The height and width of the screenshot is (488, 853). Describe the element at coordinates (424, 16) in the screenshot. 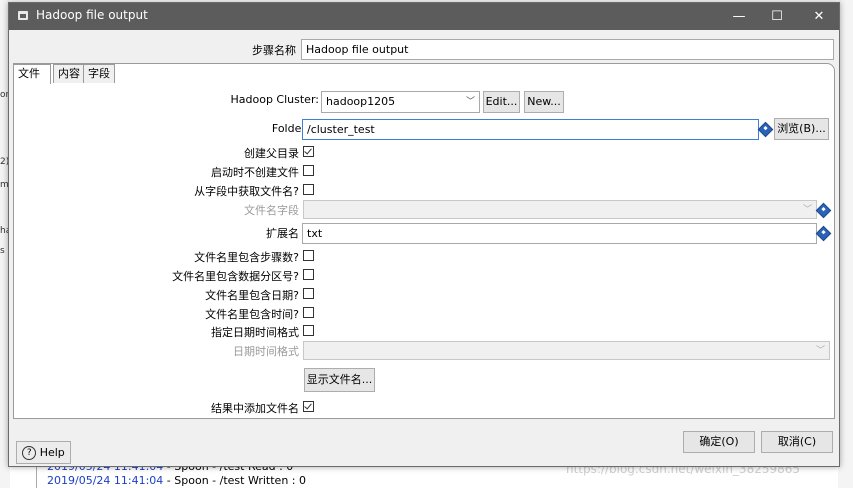

I see `dialog-titlebar: Hadoop file output — ☐ ✕` at that location.